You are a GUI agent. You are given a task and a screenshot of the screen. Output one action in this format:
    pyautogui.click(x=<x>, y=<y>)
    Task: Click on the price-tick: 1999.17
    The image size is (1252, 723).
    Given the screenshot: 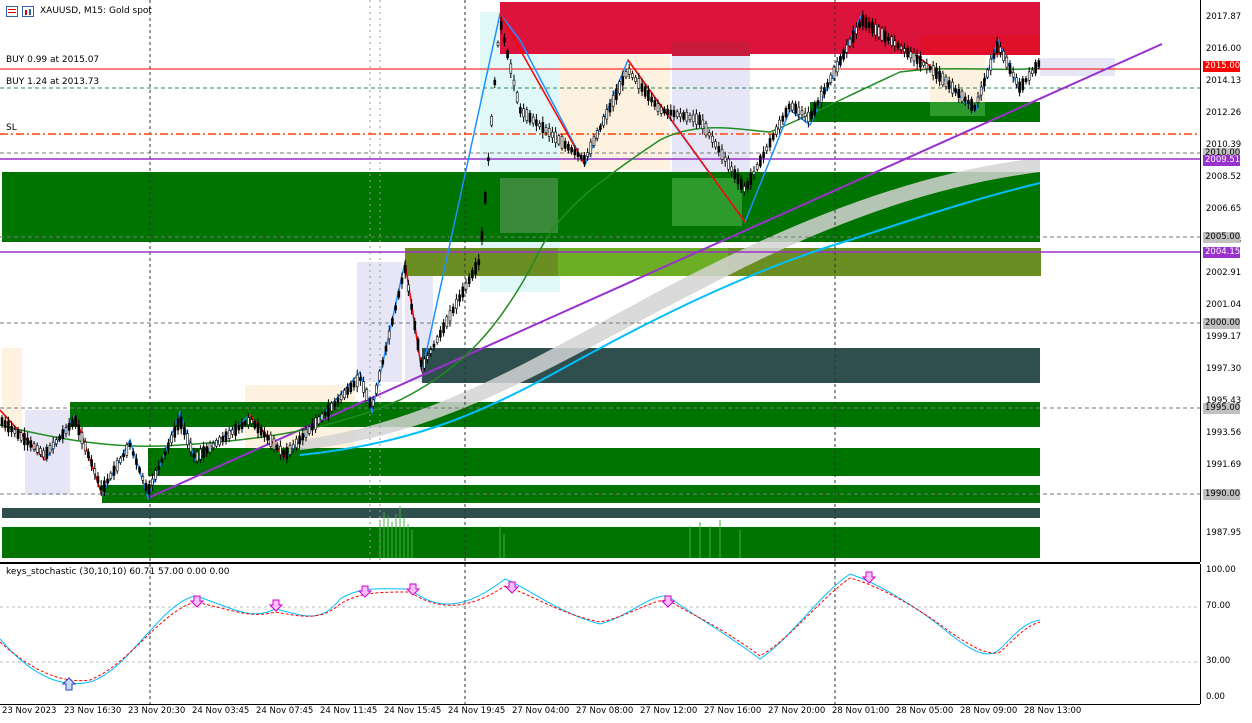 What is the action you would take?
    pyautogui.click(x=1224, y=337)
    